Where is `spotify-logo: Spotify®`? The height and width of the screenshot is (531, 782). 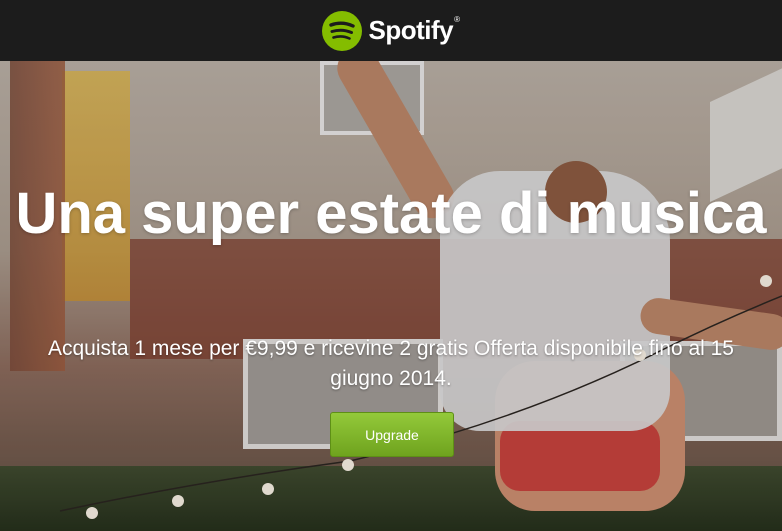
spotify-logo: Spotify® is located at coordinates (391, 30).